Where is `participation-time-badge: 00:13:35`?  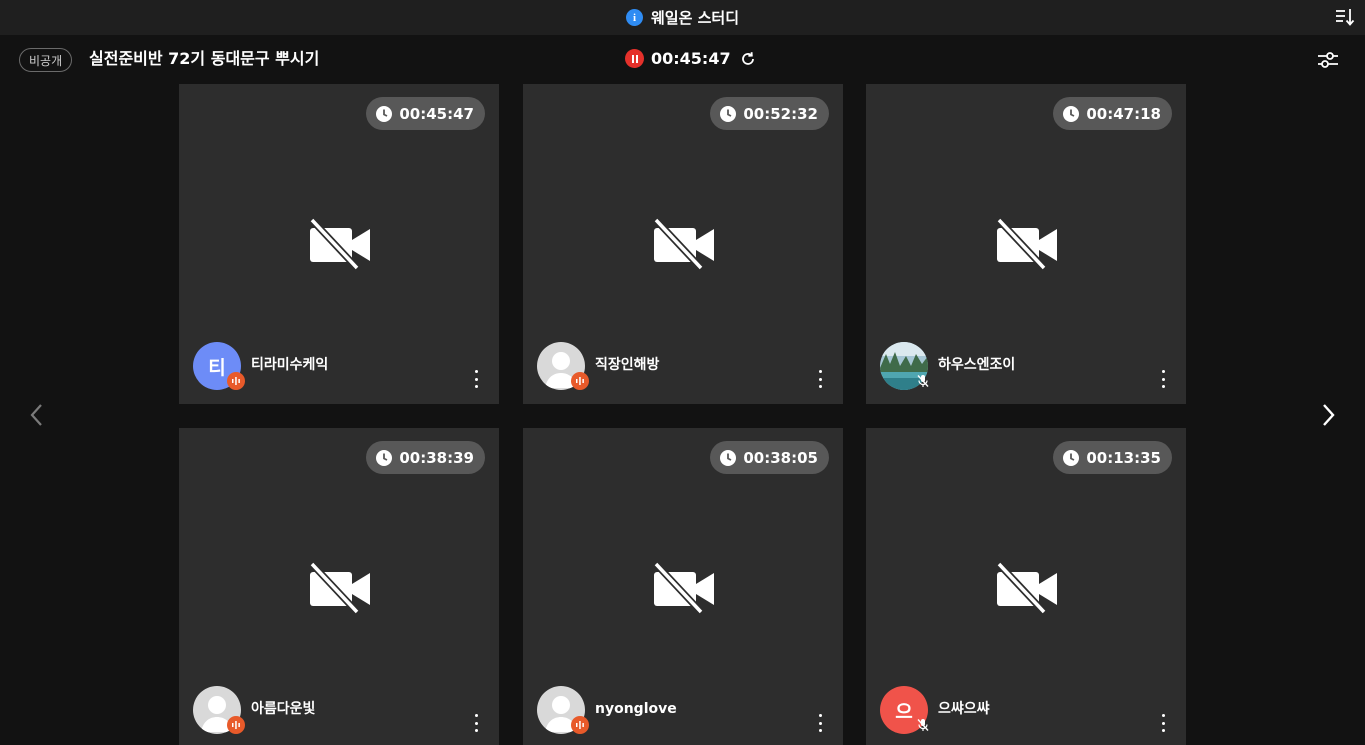 participation-time-badge: 00:13:35 is located at coordinates (1112, 457).